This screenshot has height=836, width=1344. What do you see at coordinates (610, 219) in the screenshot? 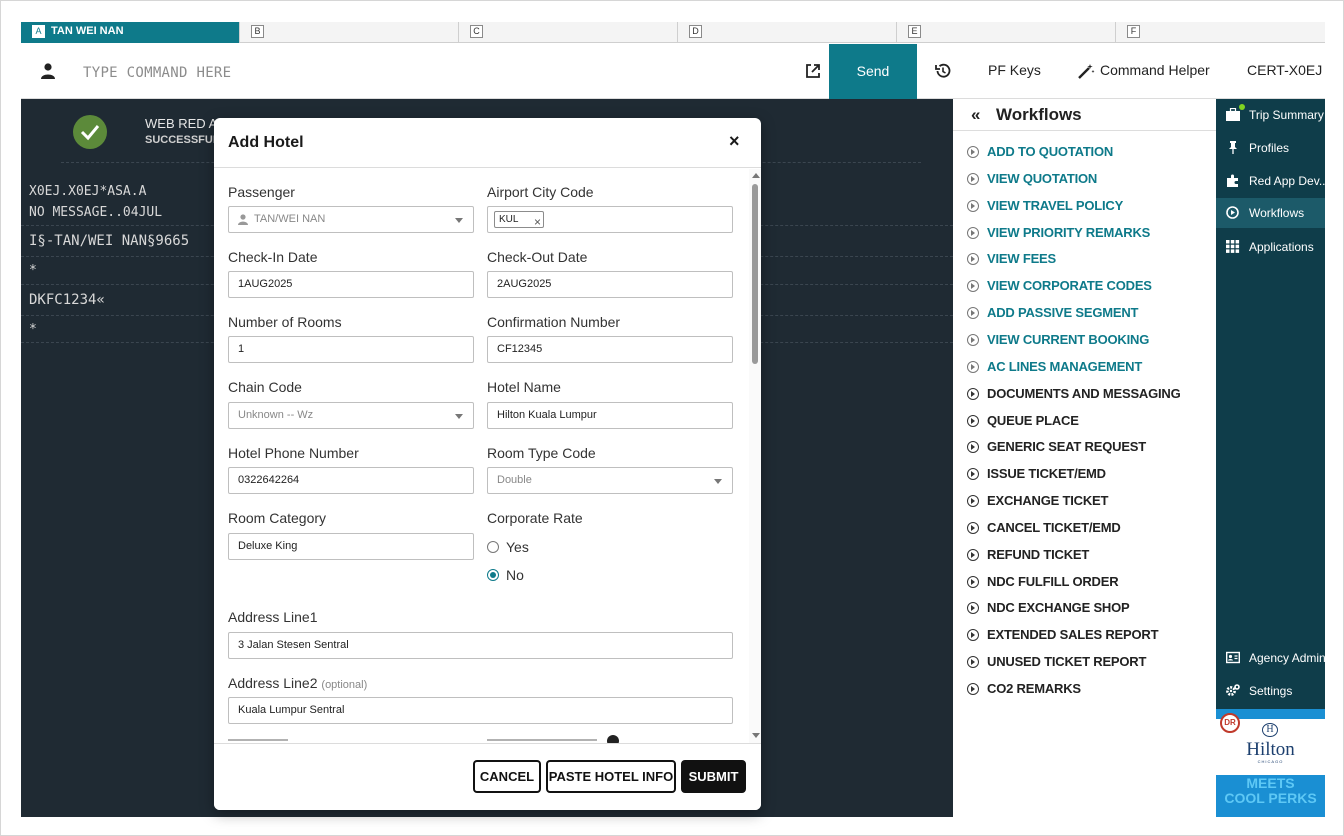
I see `airport-city-code-input: KUL ×` at bounding box center [610, 219].